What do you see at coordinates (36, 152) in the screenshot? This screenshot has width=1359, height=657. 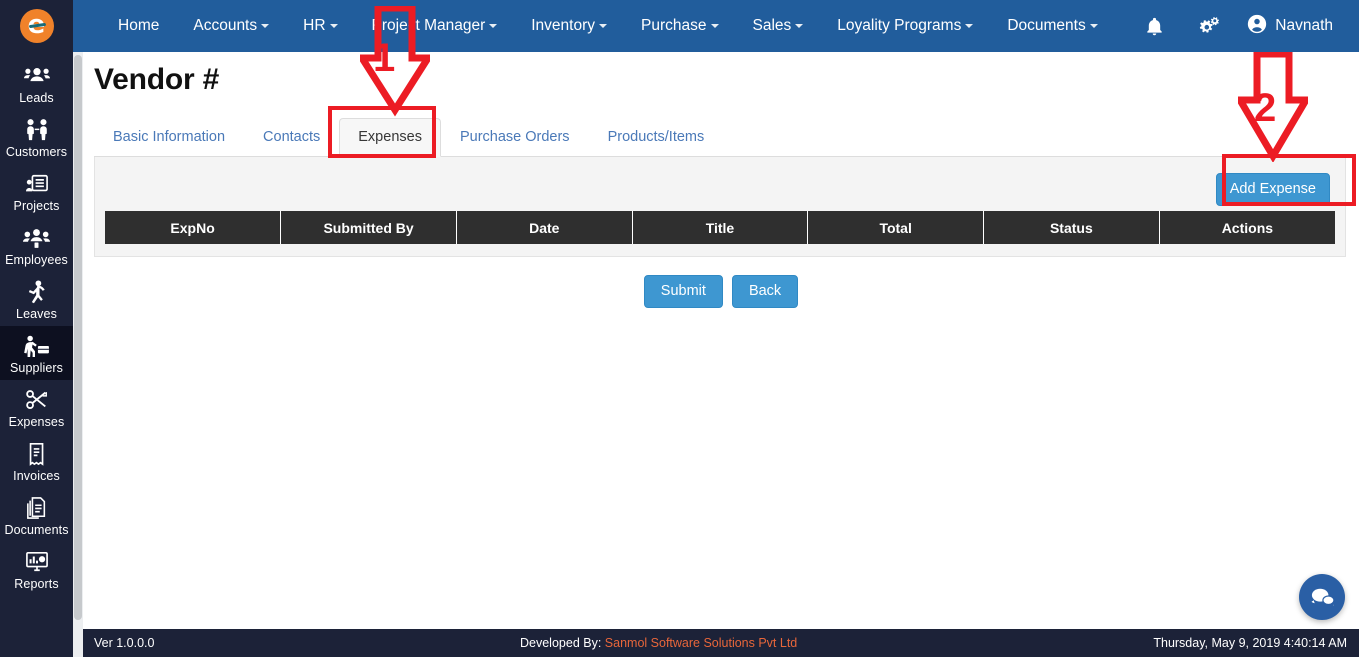 I see `sidebar-item-label: Customers` at bounding box center [36, 152].